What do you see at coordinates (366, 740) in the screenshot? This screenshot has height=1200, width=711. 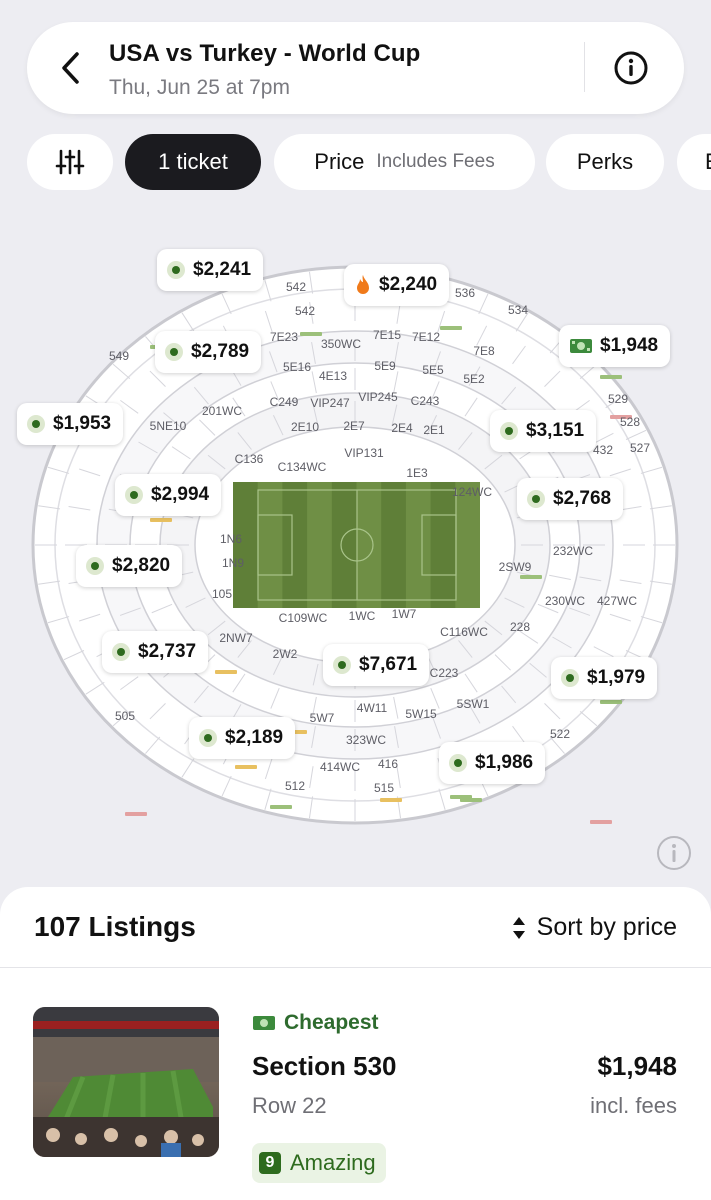 I see `section-label: 323WC` at bounding box center [366, 740].